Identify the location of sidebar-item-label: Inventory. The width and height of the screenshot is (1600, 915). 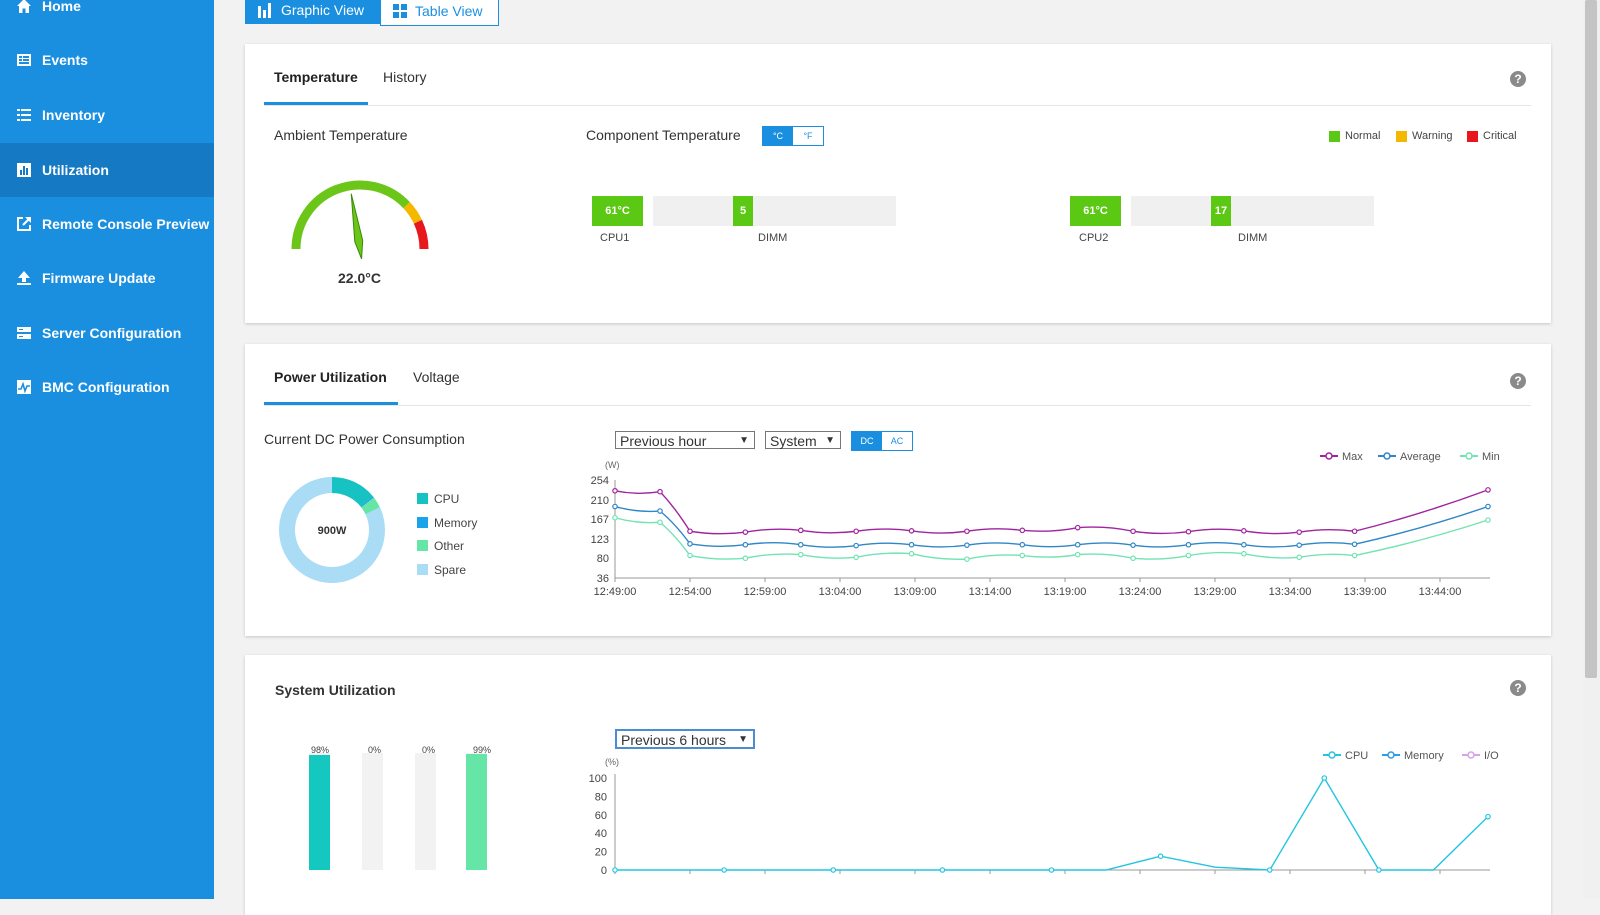
(74, 115).